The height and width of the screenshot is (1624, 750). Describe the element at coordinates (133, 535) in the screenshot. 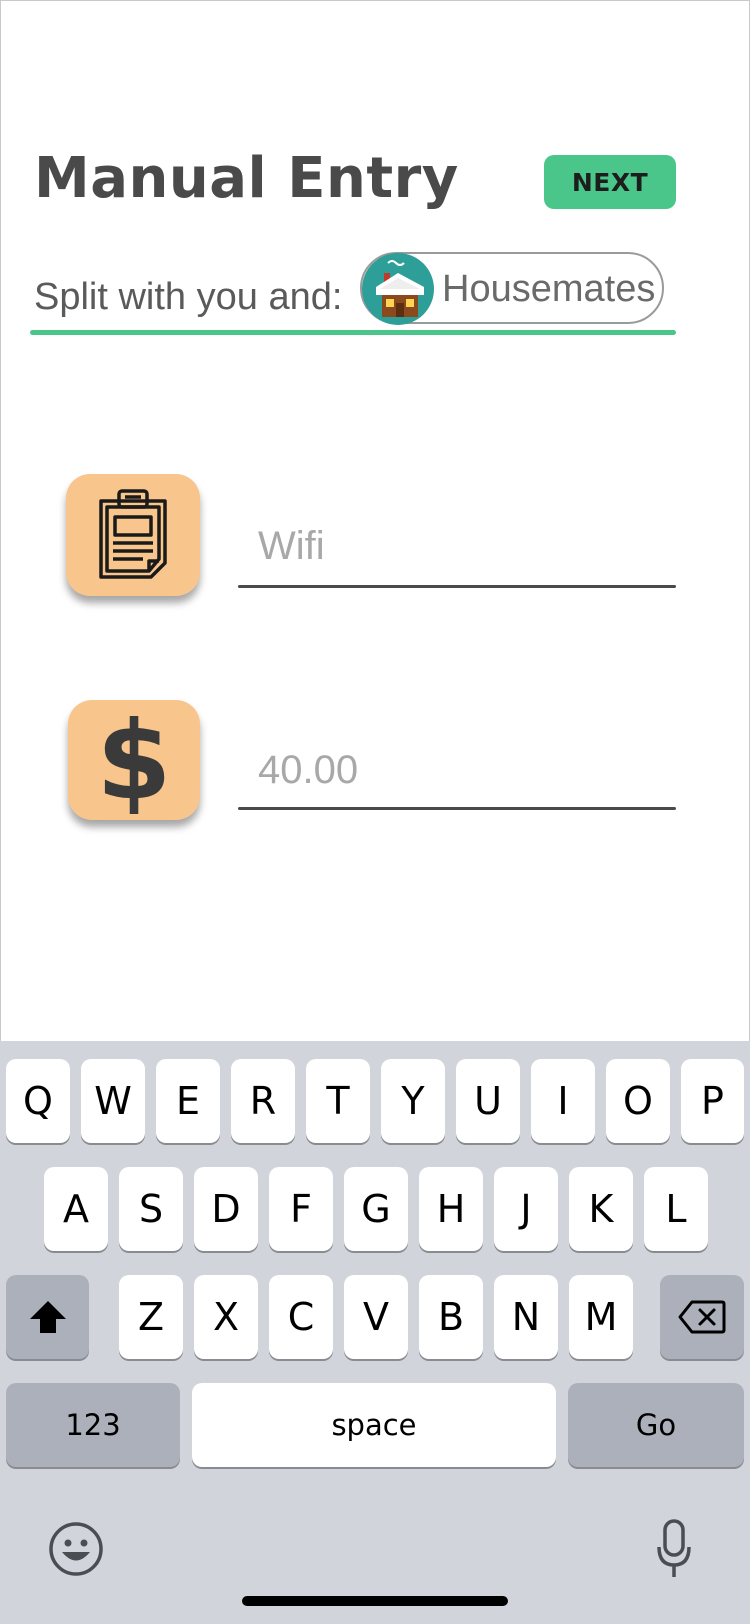

I see `clipboard-icon` at that location.